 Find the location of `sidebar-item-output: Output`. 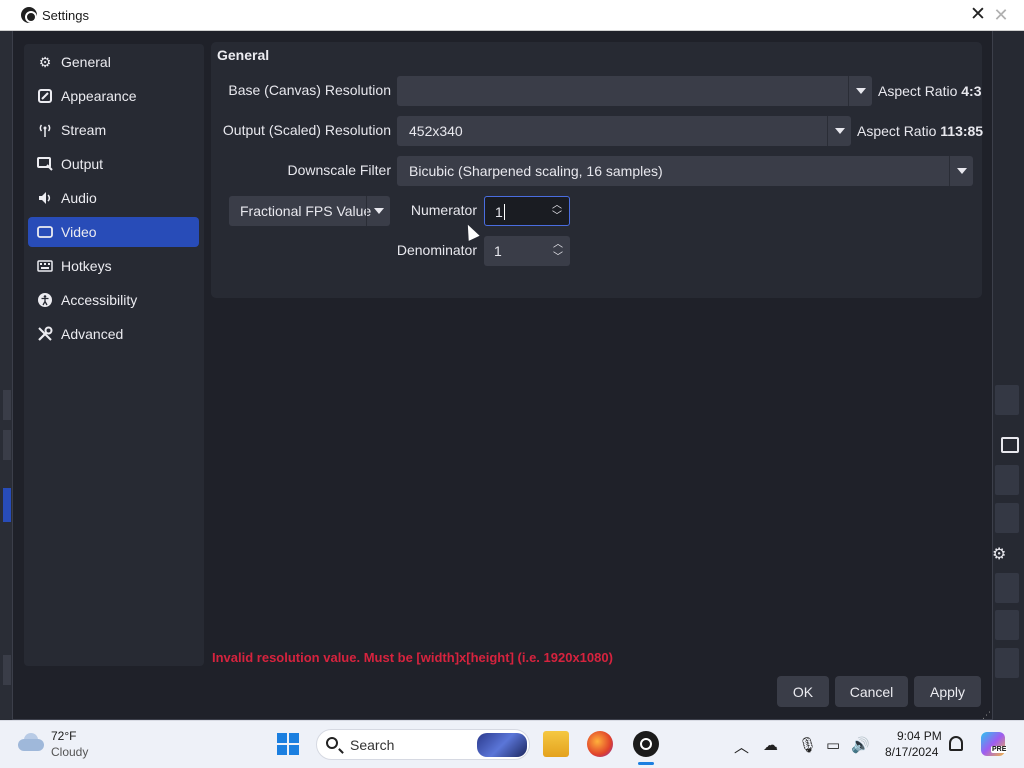

sidebar-item-output: Output is located at coordinates (113, 164).